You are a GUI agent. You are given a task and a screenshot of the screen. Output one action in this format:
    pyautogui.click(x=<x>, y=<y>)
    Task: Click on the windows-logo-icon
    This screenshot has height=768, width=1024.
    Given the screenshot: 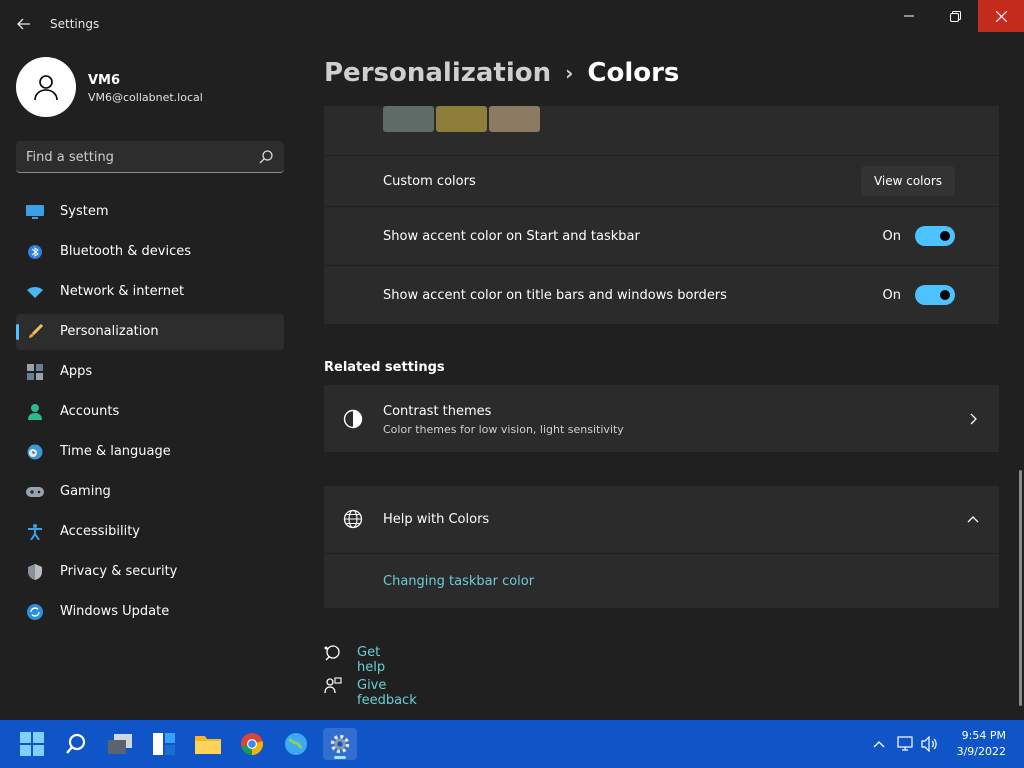 What is the action you would take?
    pyautogui.click(x=32, y=744)
    